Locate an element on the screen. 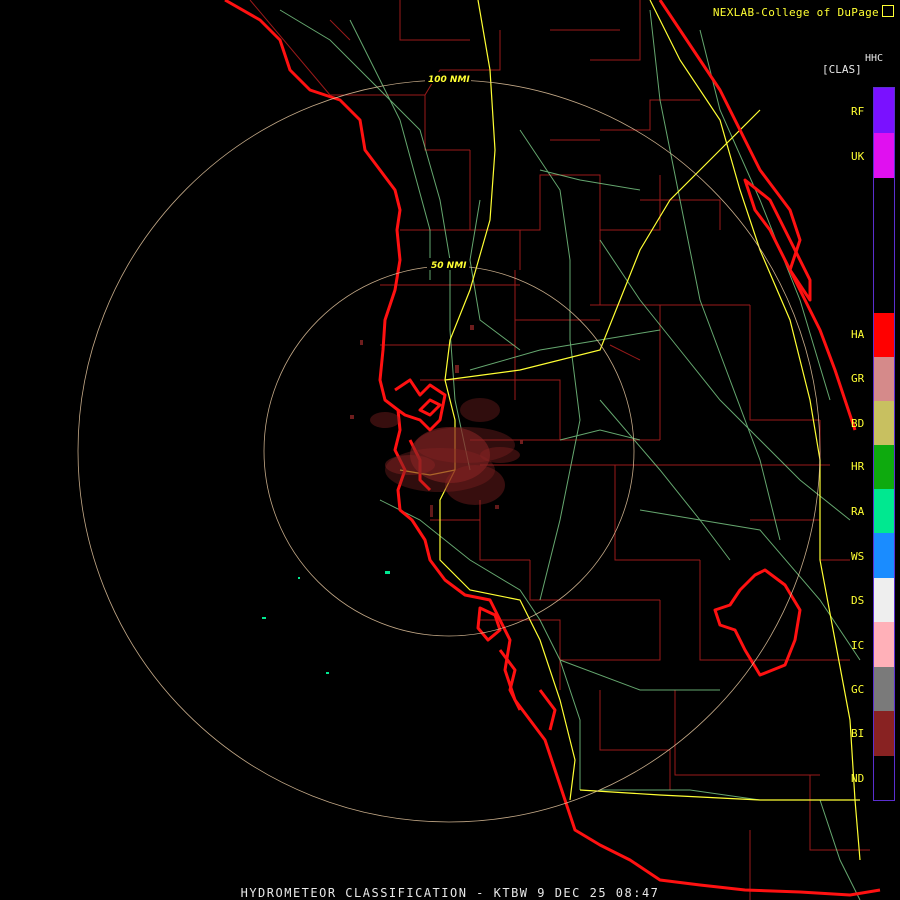  product-class-label: [CLAS] is located at coordinates (842, 69).